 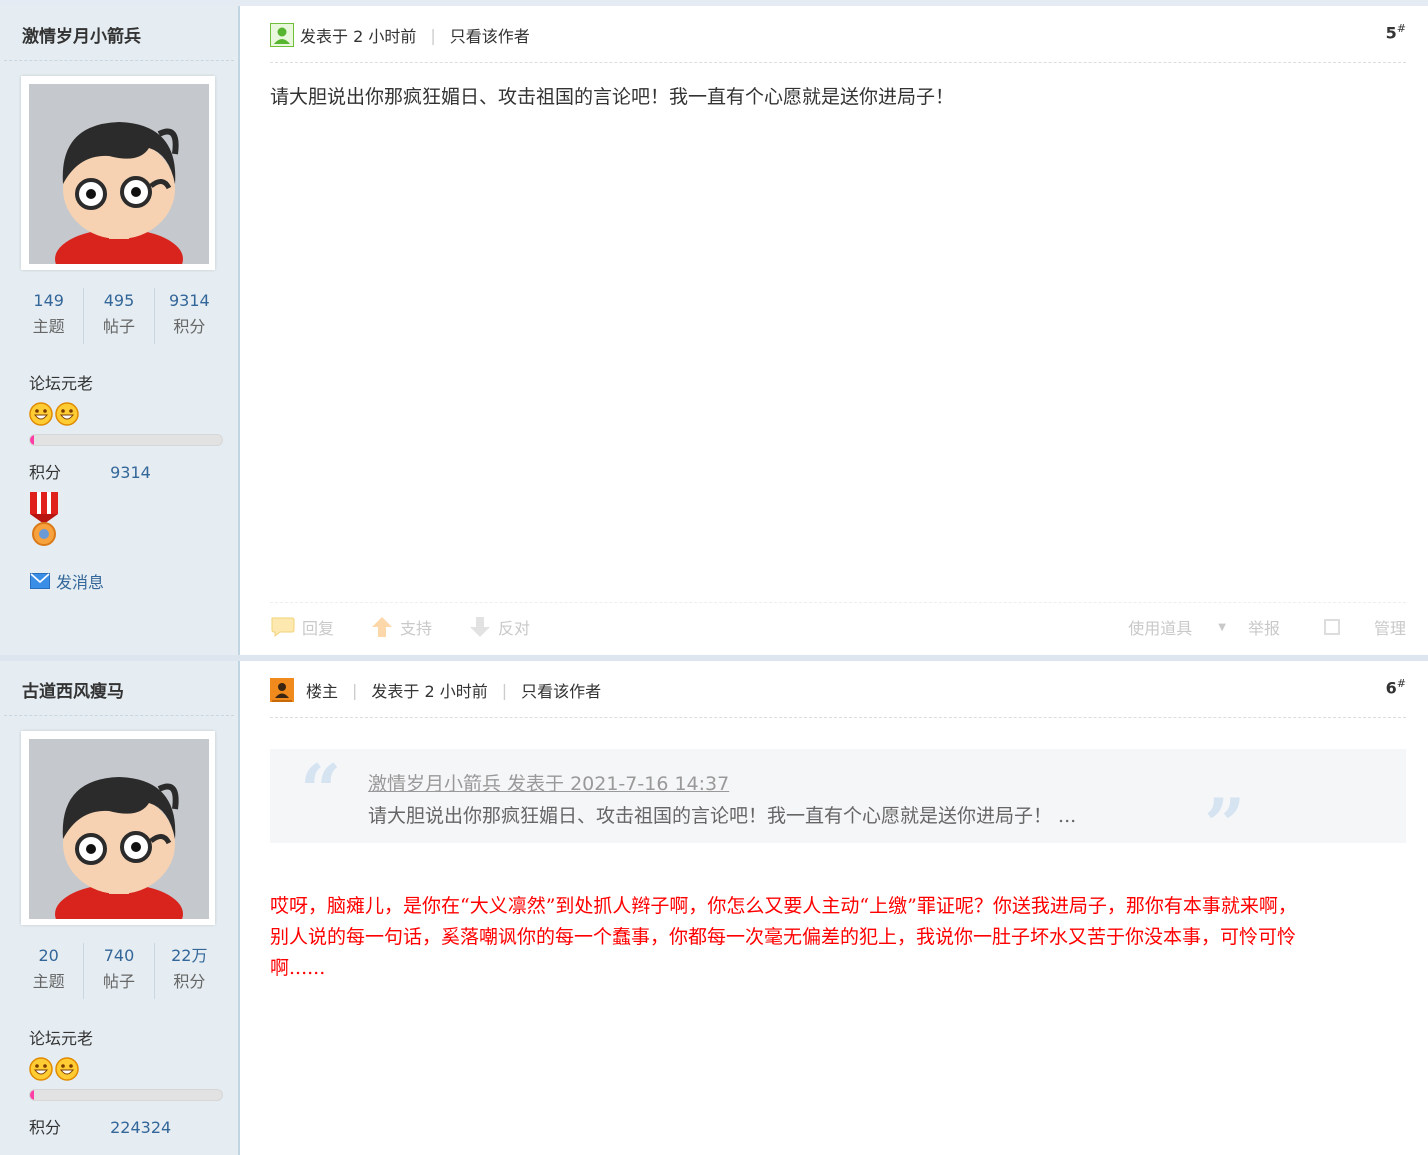 What do you see at coordinates (838, 697) in the screenshot?
I see `post-header: 楼主 | 发表于 2 小时前 | 只看该作者 6#` at bounding box center [838, 697].